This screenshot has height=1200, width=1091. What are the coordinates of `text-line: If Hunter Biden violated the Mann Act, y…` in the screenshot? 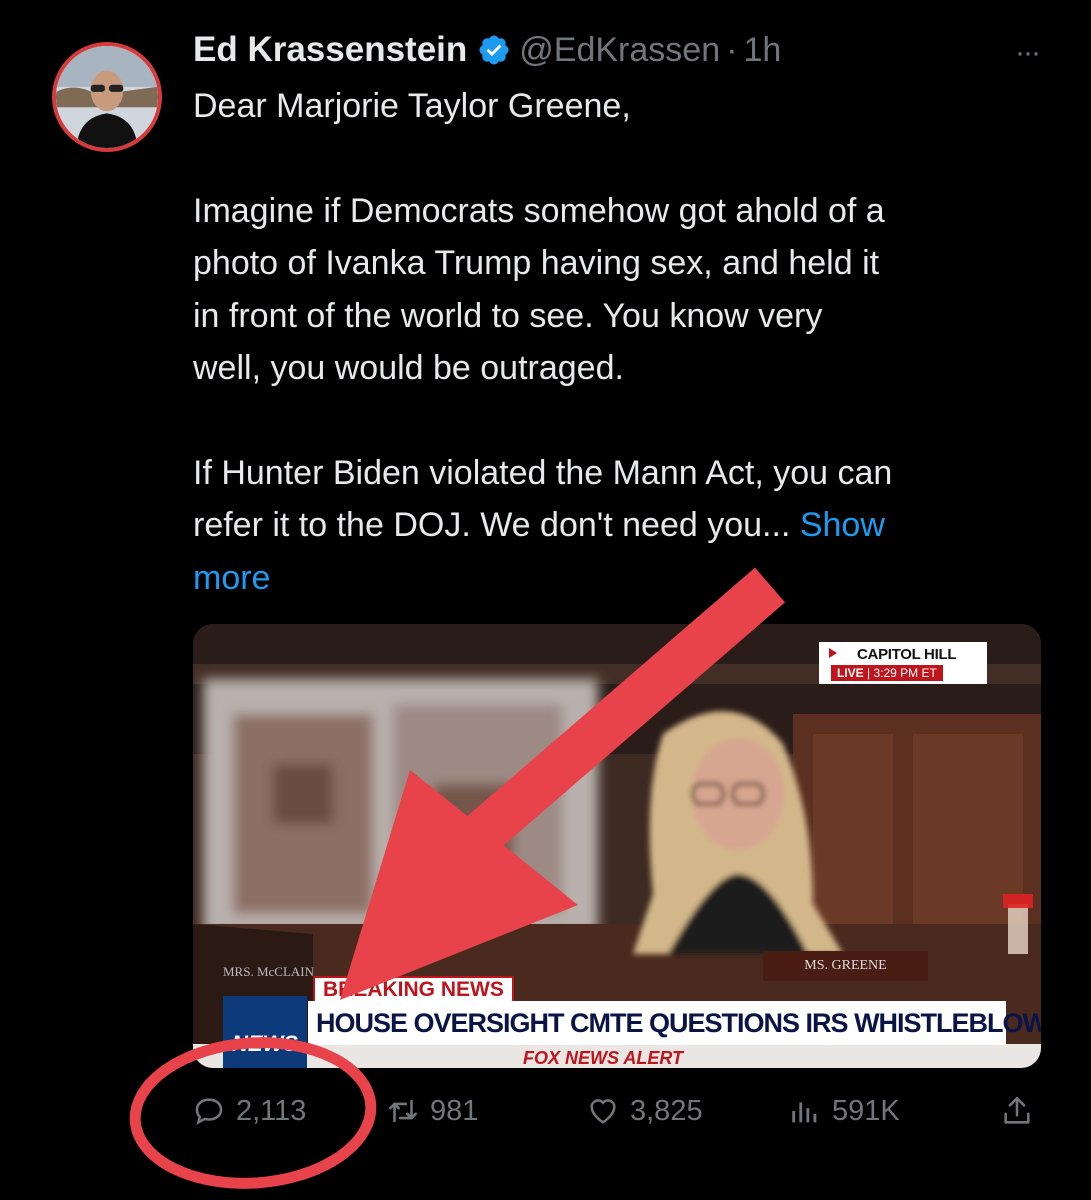 It's located at (543, 472).